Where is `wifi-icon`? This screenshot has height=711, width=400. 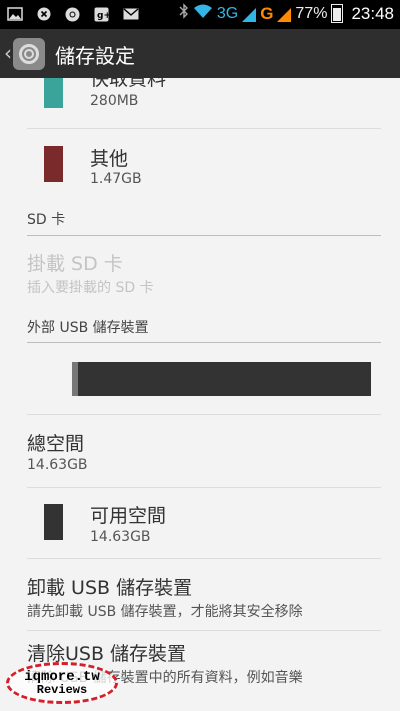 wifi-icon is located at coordinates (203, 13).